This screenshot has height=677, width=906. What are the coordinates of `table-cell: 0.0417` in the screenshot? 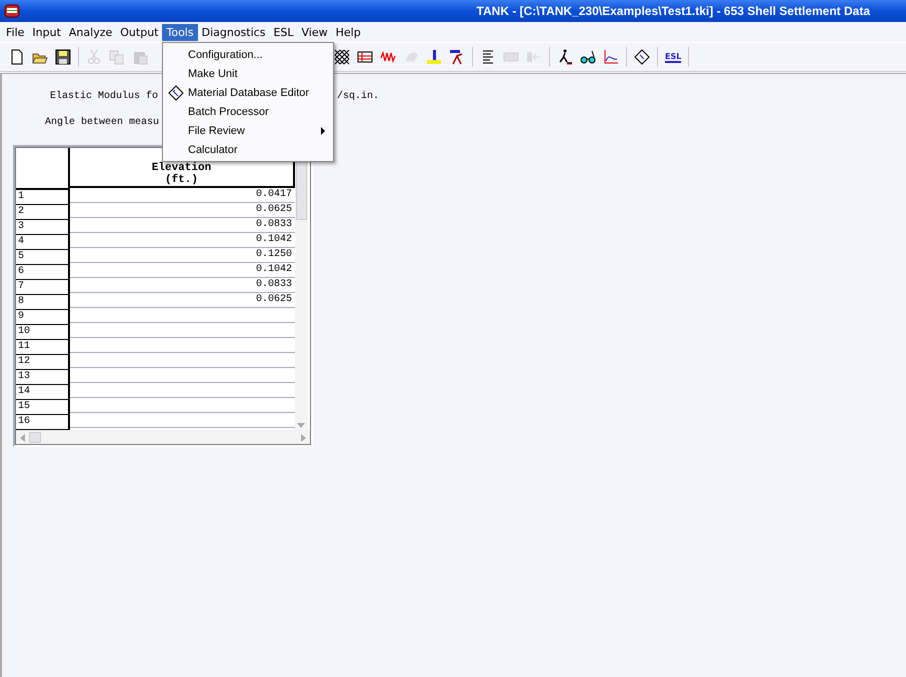 It's located at (182, 195).